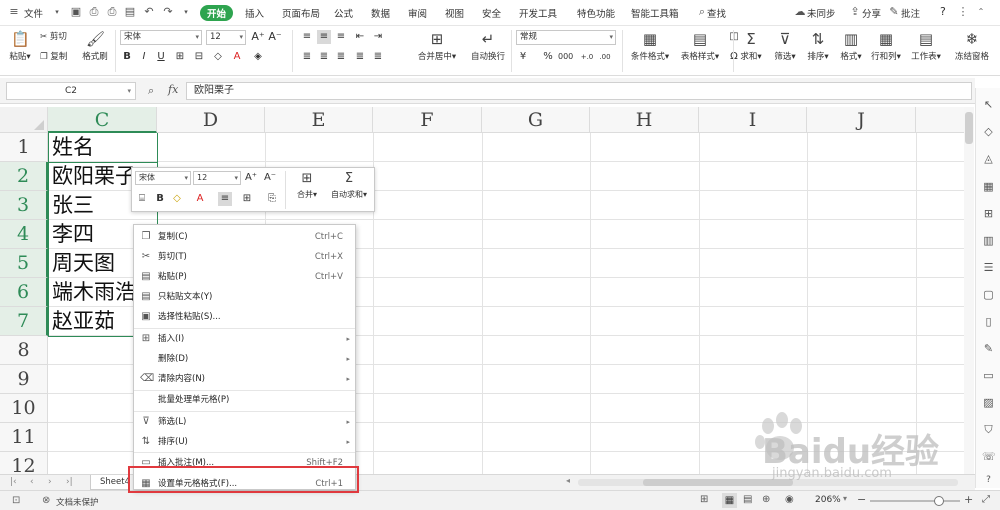  Describe the element at coordinates (130, 12) in the screenshot. I see `export-pdf-icon: ▤` at that location.